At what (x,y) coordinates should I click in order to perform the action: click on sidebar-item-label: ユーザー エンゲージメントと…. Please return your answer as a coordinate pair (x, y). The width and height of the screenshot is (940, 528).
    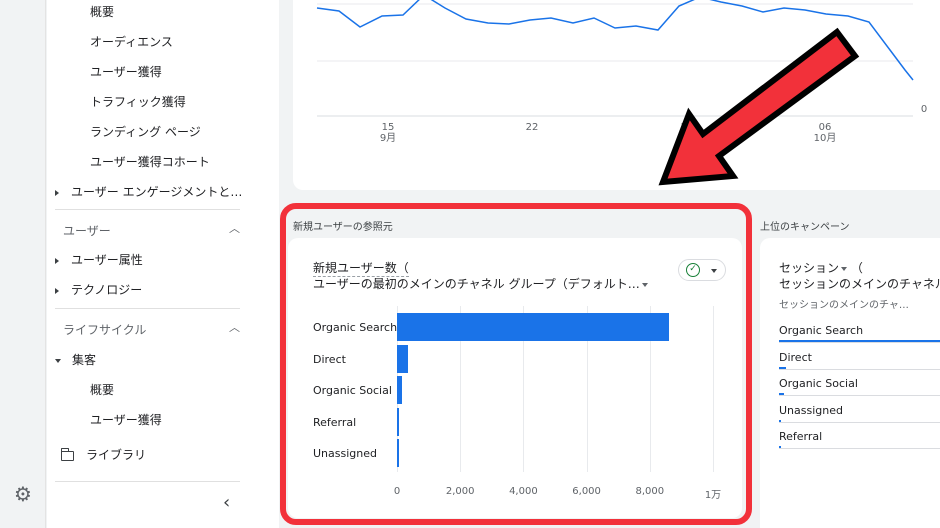
    Looking at the image, I should click on (157, 192).